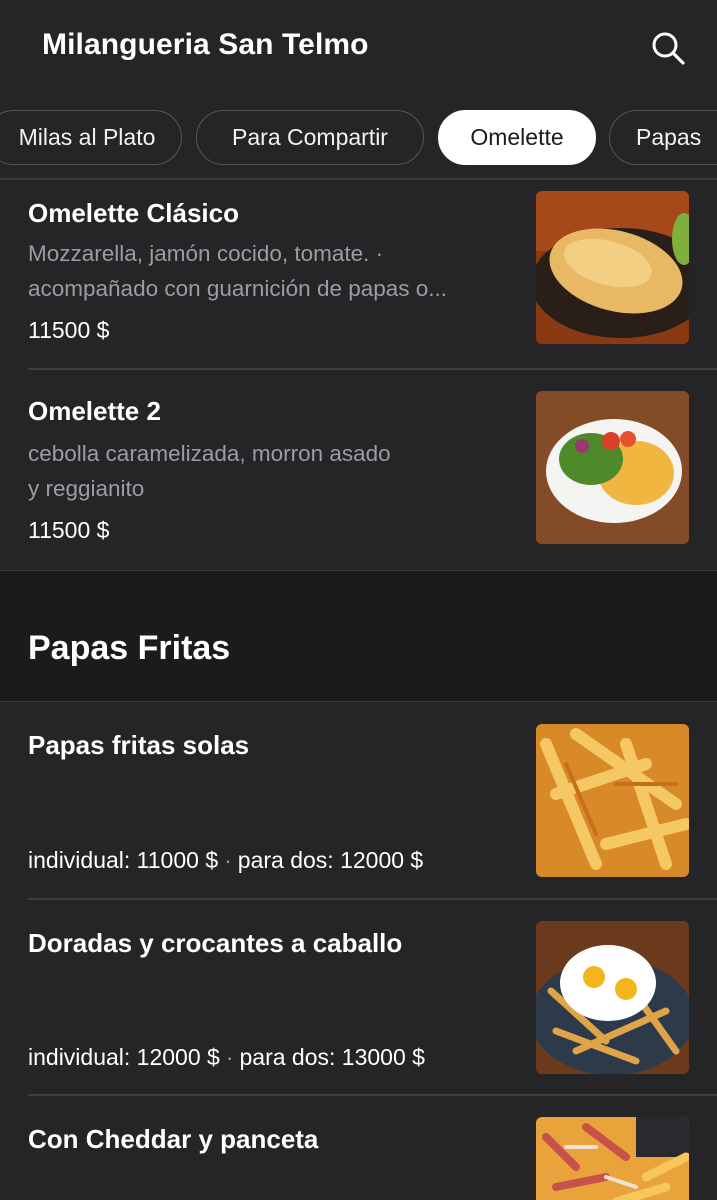 This screenshot has height=1200, width=717. Describe the element at coordinates (358, 636) in the screenshot. I see `section-header-papas-fritas: Papas Fritas` at that location.